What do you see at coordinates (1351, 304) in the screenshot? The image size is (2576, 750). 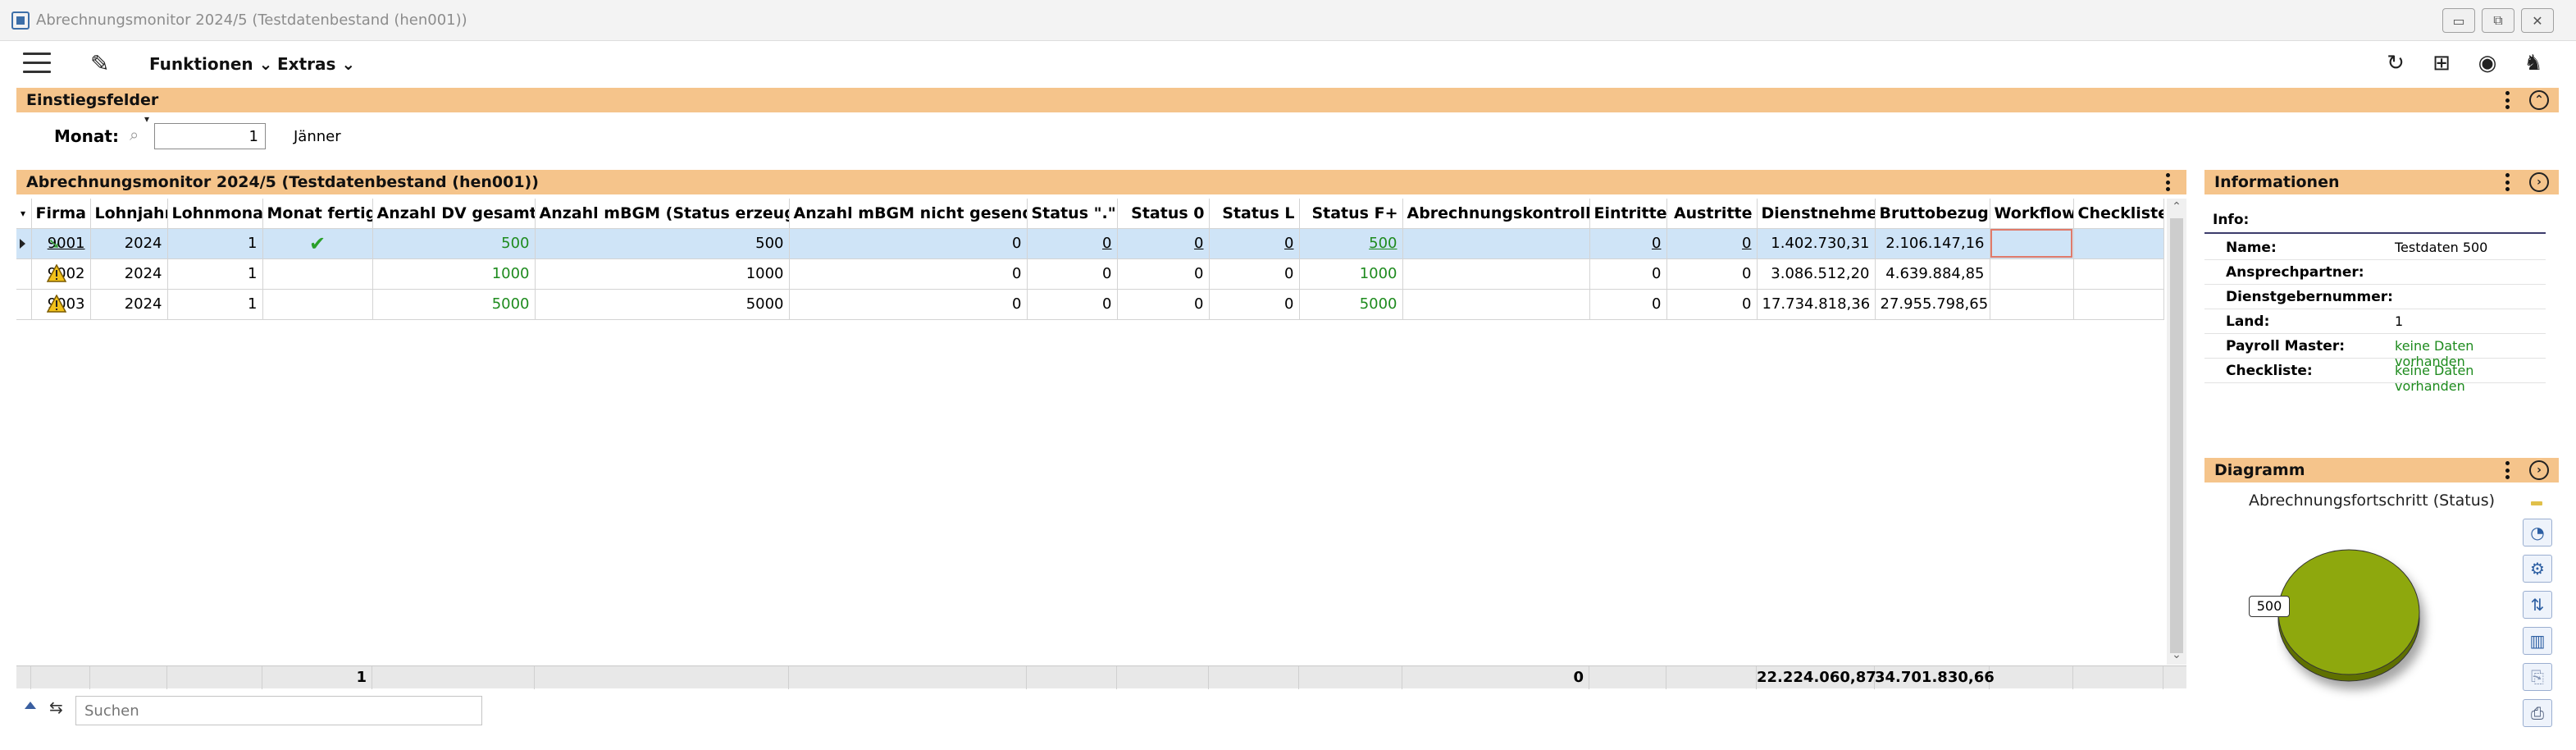 I see `cell-status-f: 5000` at bounding box center [1351, 304].